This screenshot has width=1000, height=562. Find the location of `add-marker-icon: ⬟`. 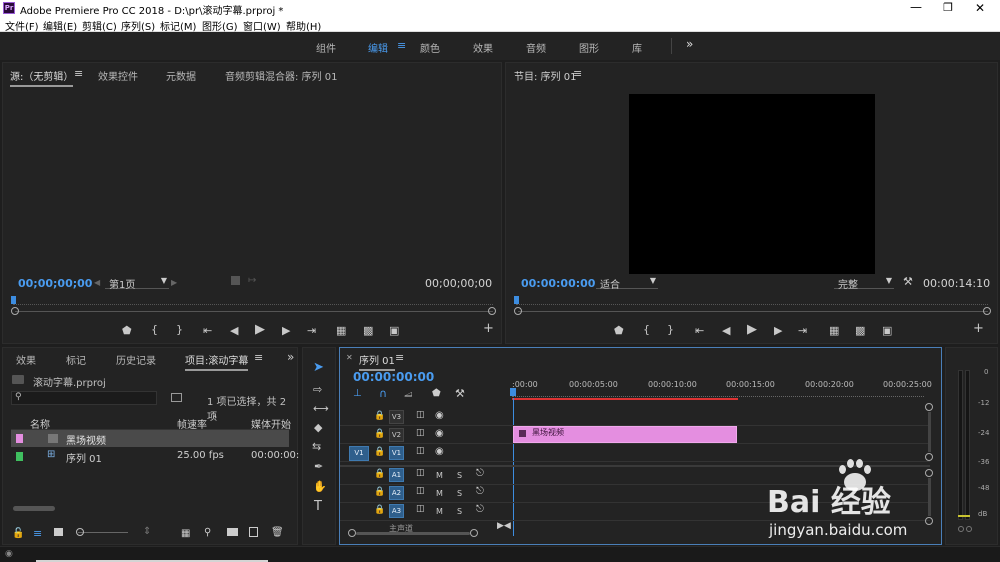

add-marker-icon: ⬟ is located at coordinates (436, 393).